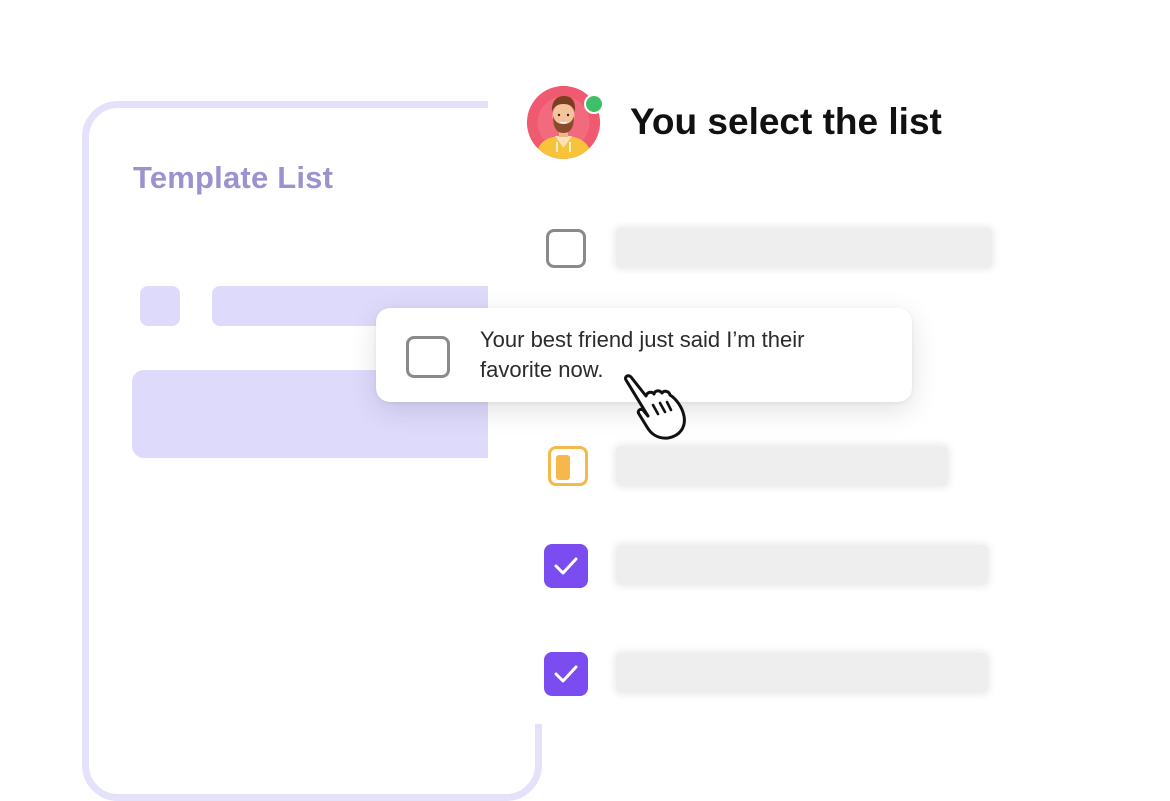 The height and width of the screenshot is (801, 1170). What do you see at coordinates (428, 357) in the screenshot?
I see `popup-checkbox` at bounding box center [428, 357].